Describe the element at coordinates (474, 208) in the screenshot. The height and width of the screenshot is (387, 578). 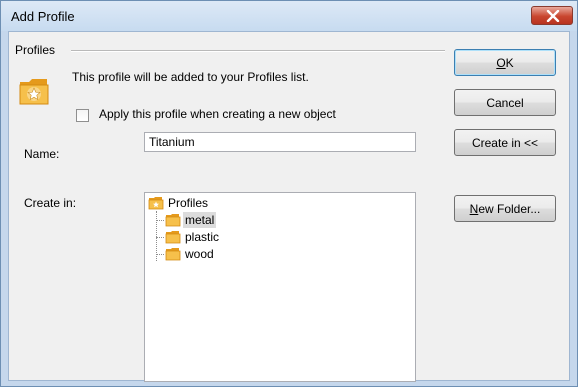
I see `new-folder-accelerator: N` at that location.